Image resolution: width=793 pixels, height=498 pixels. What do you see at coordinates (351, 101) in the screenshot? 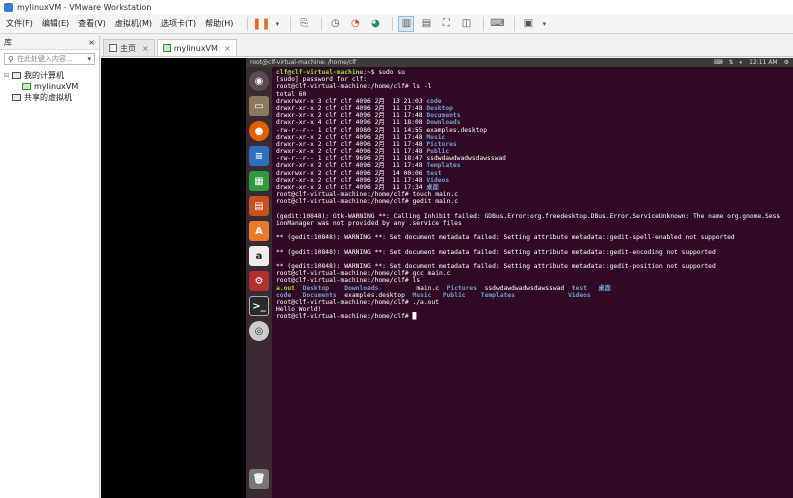
I see `terminal-text: drwxrwxr-x 3 clf clf 4096 2月 13 21:03` at bounding box center [351, 101].